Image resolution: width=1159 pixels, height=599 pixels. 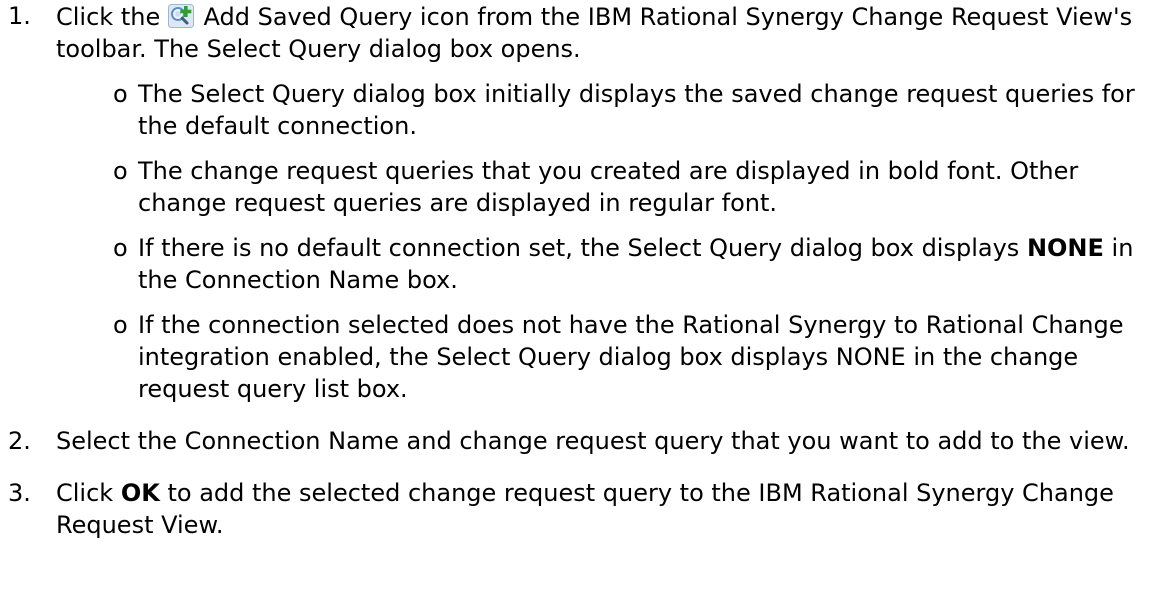 What do you see at coordinates (108, 17) in the screenshot?
I see `step-text-pre: Click the` at bounding box center [108, 17].